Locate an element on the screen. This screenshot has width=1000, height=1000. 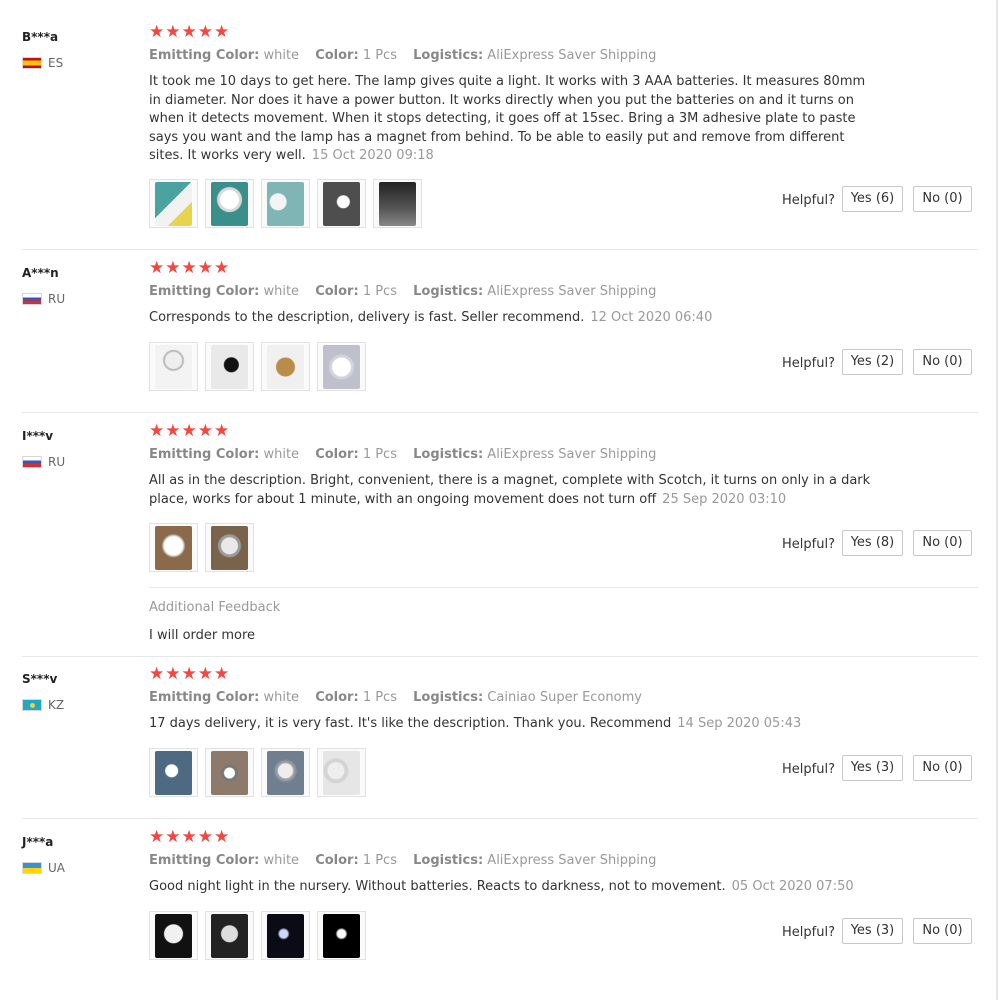
reviewer-country: UA is located at coordinates (43, 868).